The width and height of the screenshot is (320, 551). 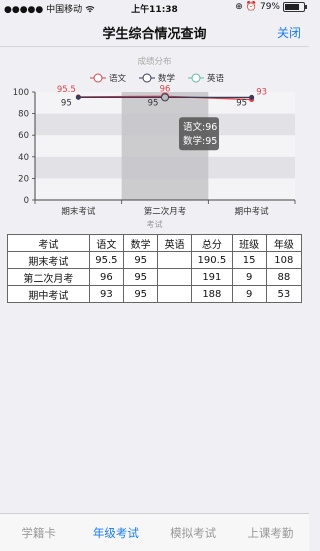 What do you see at coordinates (284, 277) in the screenshot?
I see `table-cell: 88` at bounding box center [284, 277].